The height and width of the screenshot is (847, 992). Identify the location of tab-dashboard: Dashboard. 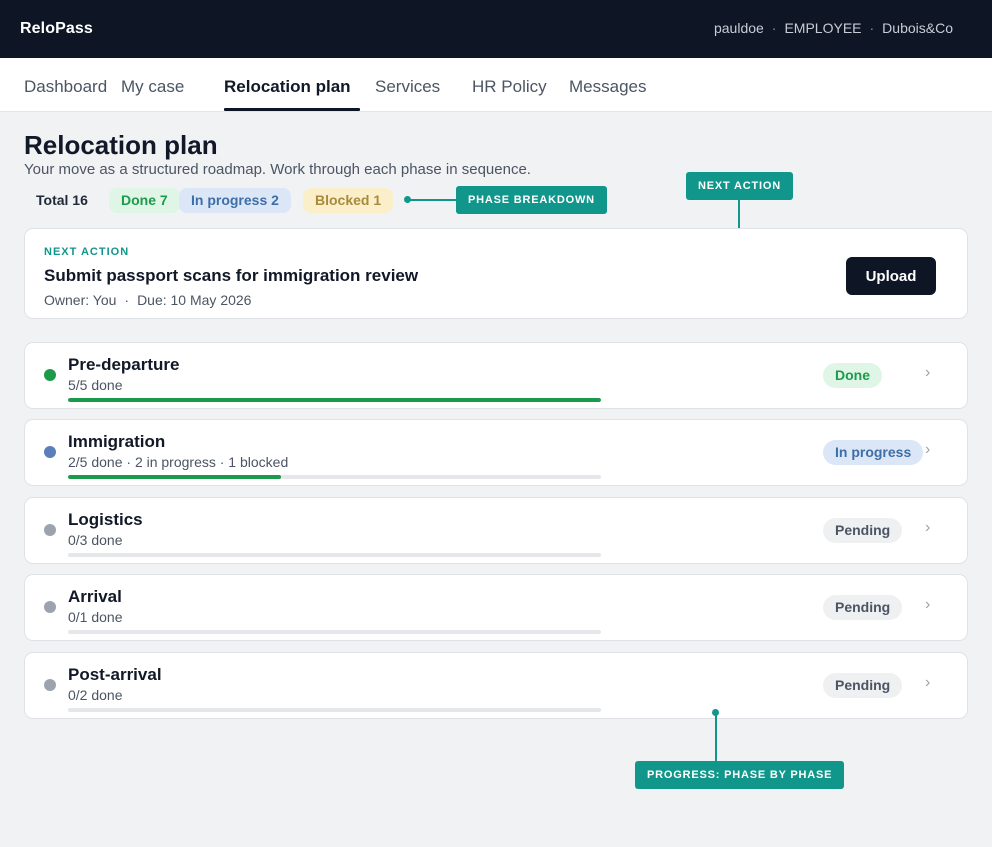
(65, 87).